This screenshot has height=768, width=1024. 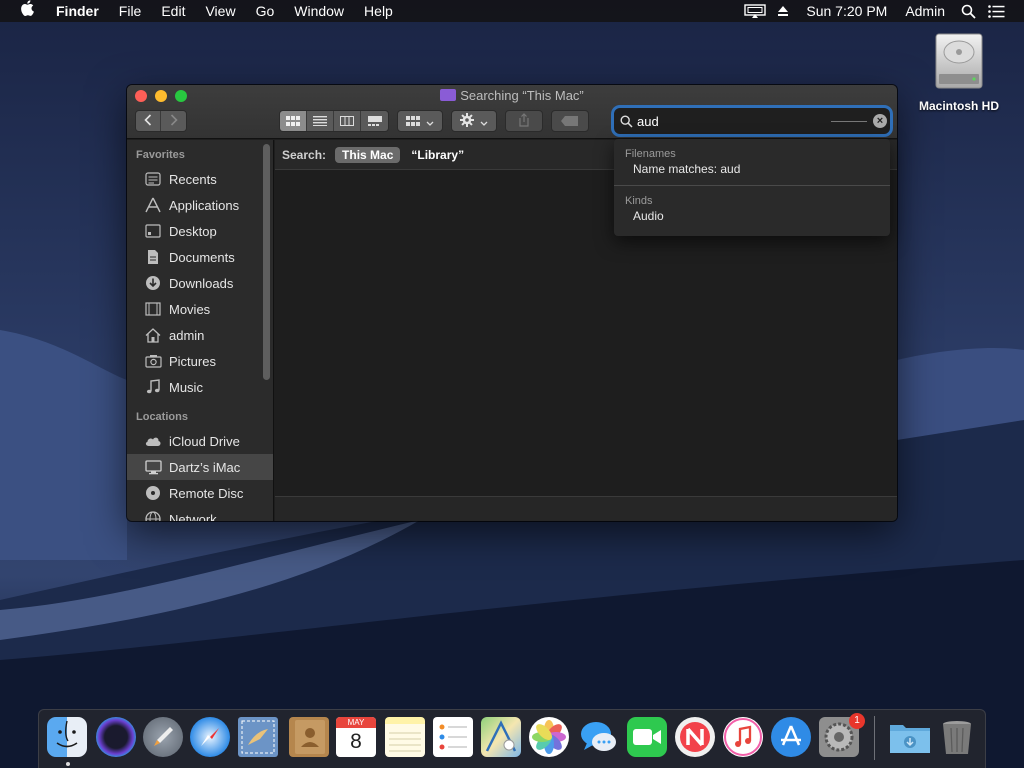 I want to click on app-store-icon, so click(x=791, y=737).